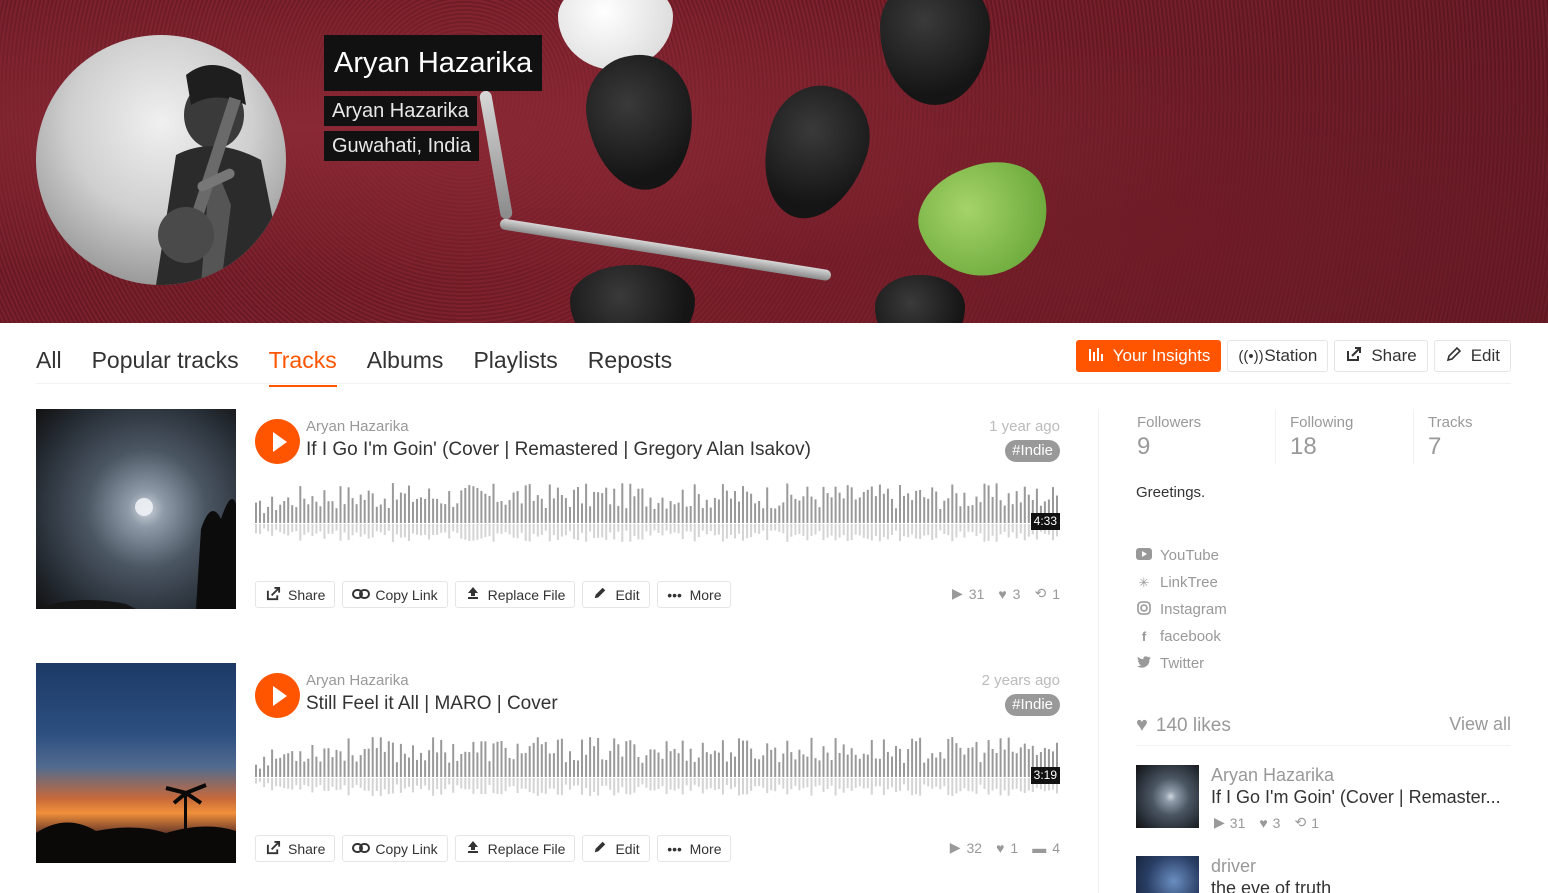  What do you see at coordinates (1271, 885) in the screenshot?
I see `liked-track-title: the eve of truth` at bounding box center [1271, 885].